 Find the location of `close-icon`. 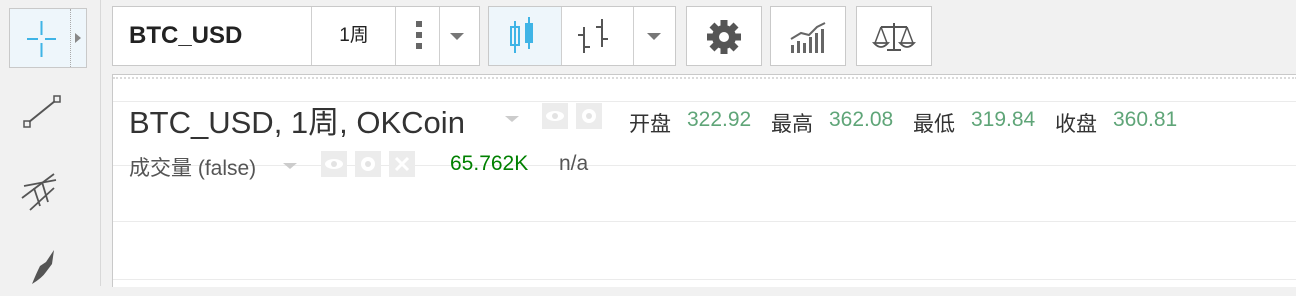

close-icon is located at coordinates (402, 164).